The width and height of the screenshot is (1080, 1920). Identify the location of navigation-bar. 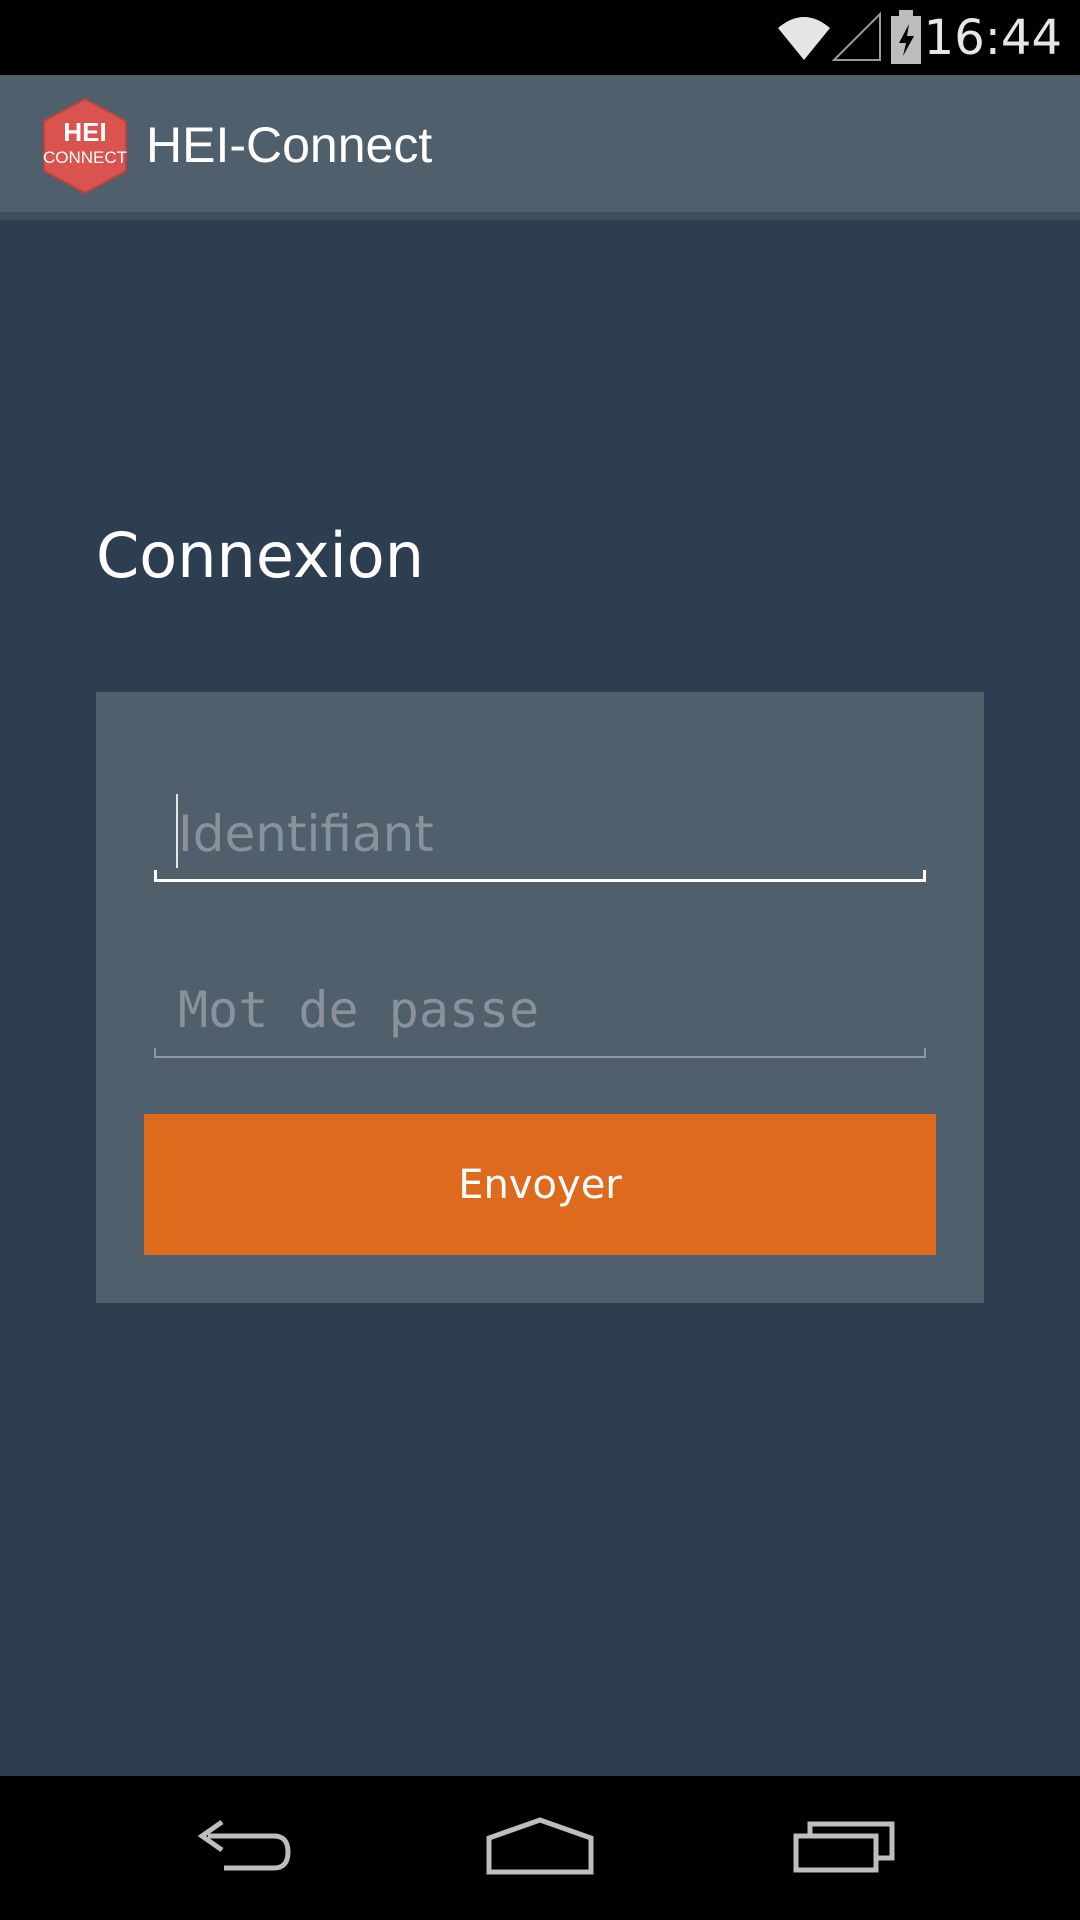
(540, 1848).